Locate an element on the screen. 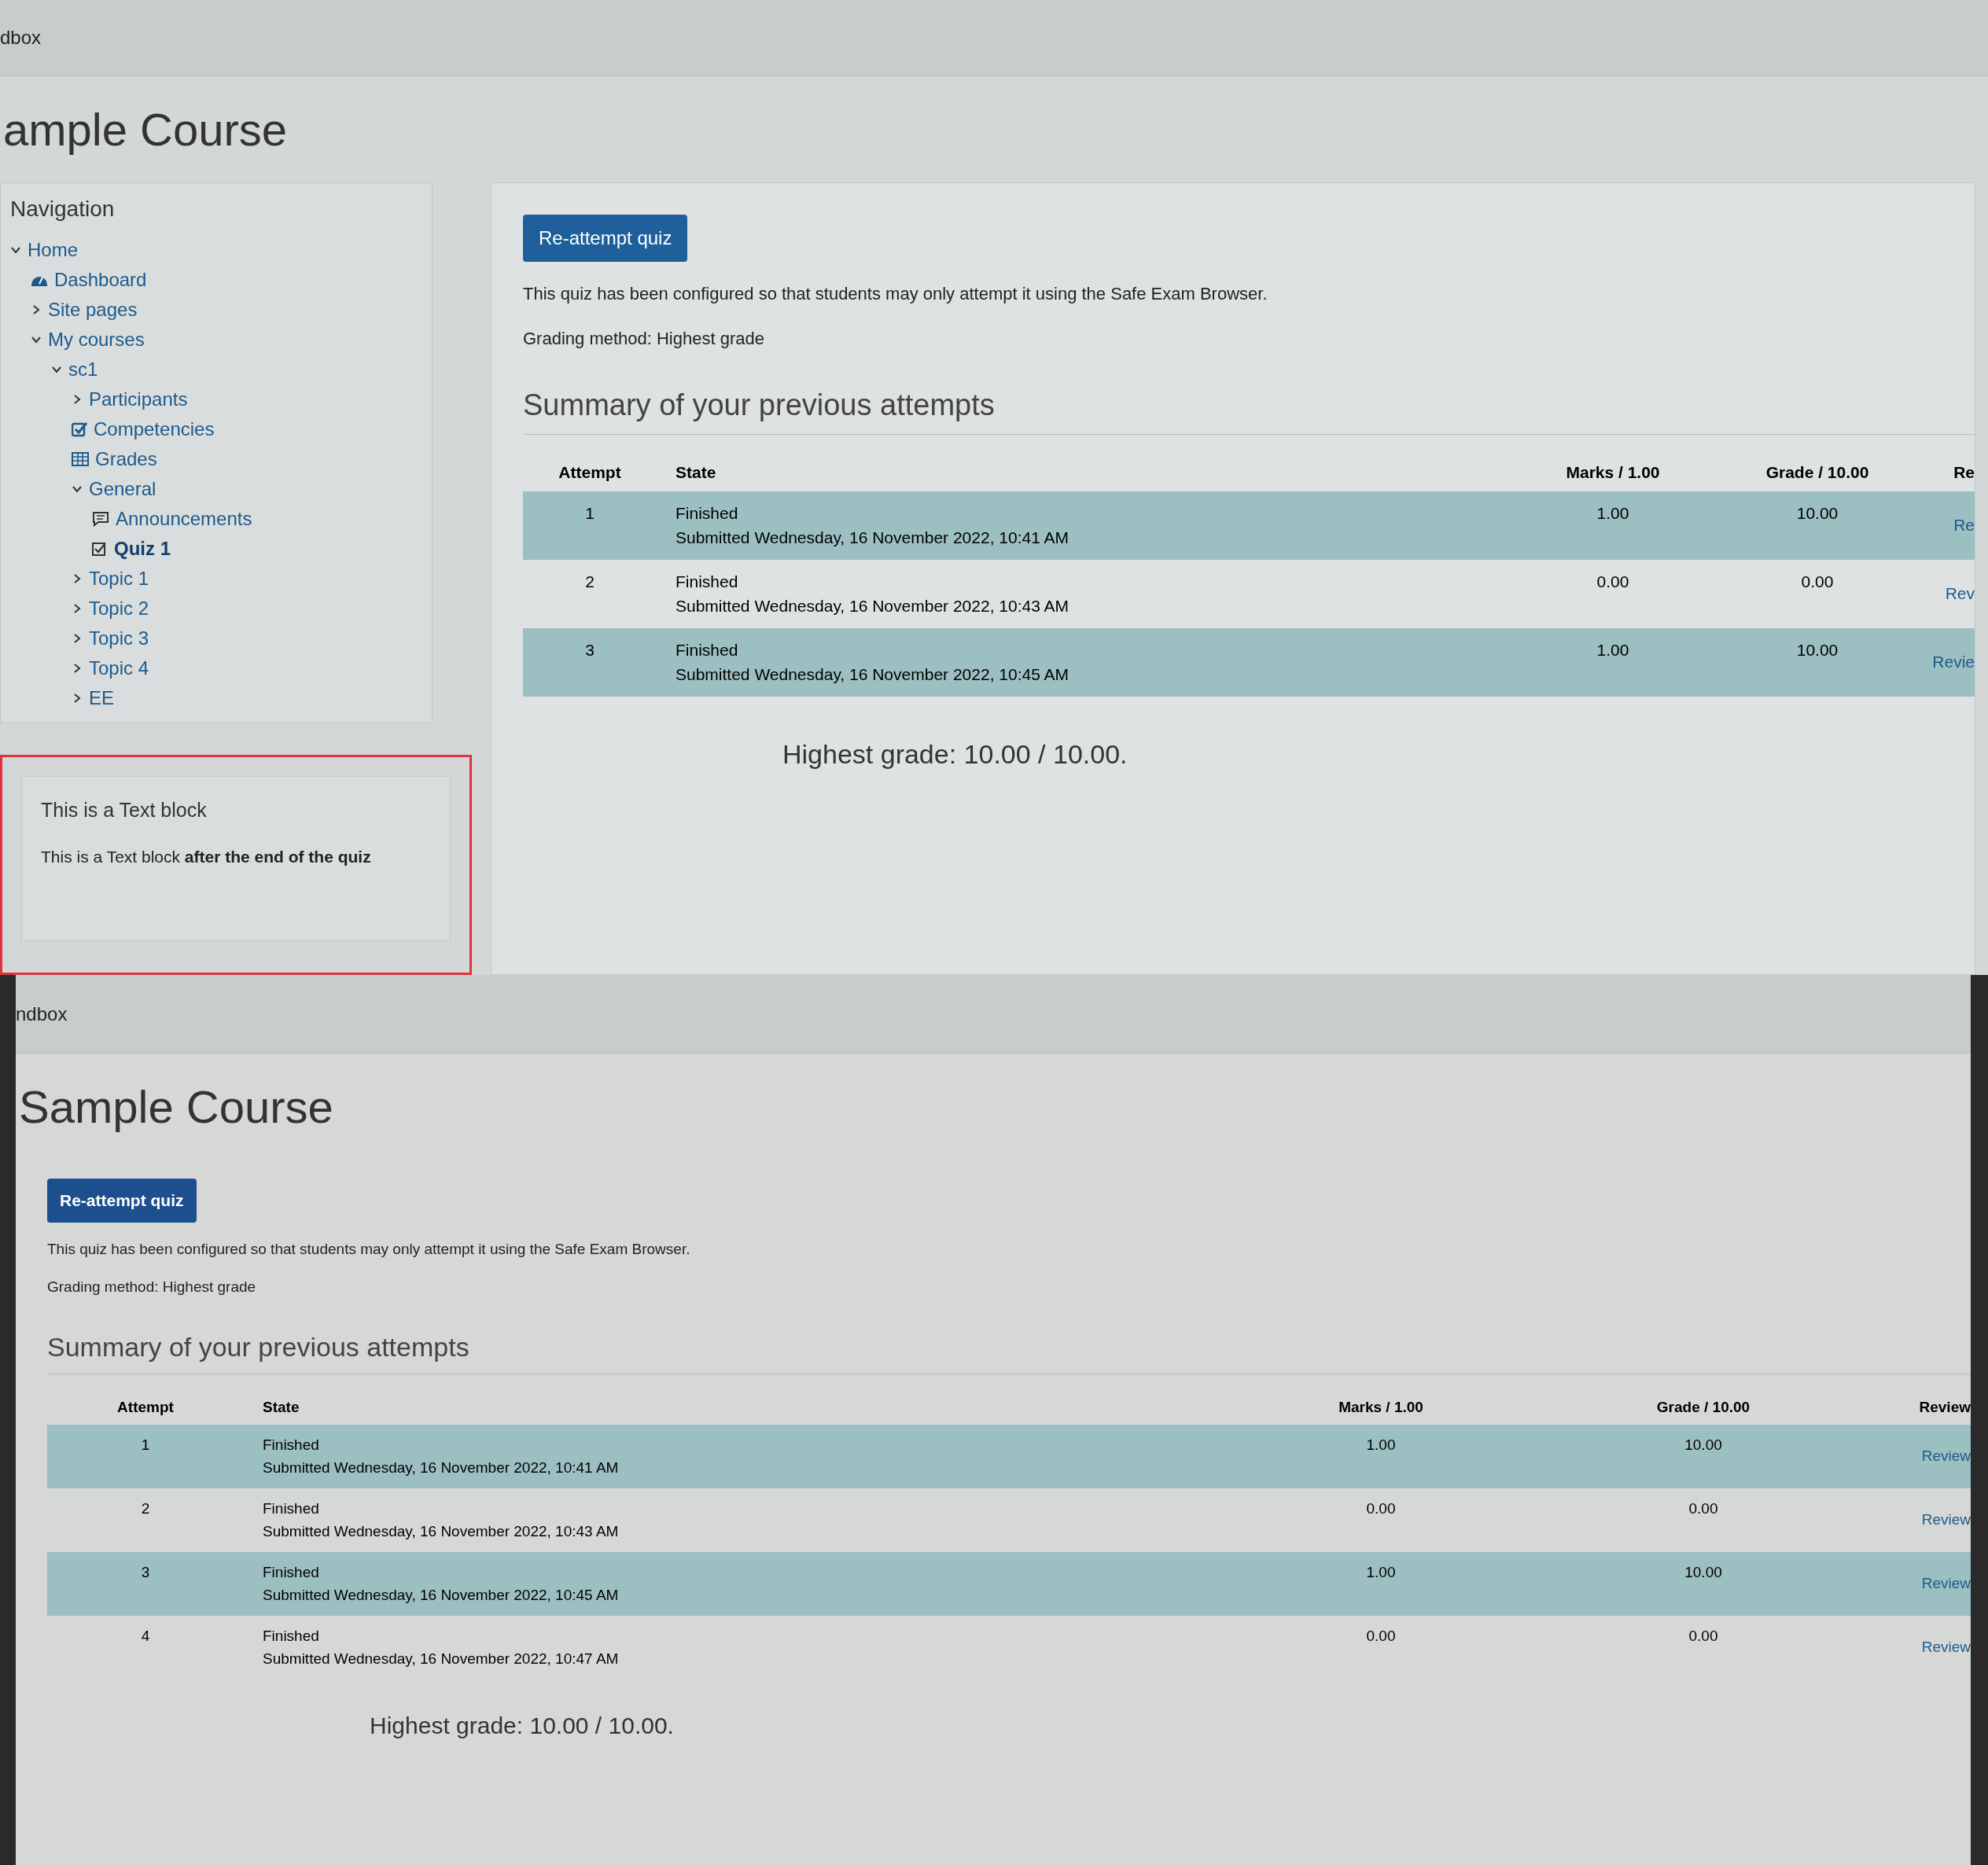 The height and width of the screenshot is (1865, 1988). nav-link: Announcements is located at coordinates (184, 519).